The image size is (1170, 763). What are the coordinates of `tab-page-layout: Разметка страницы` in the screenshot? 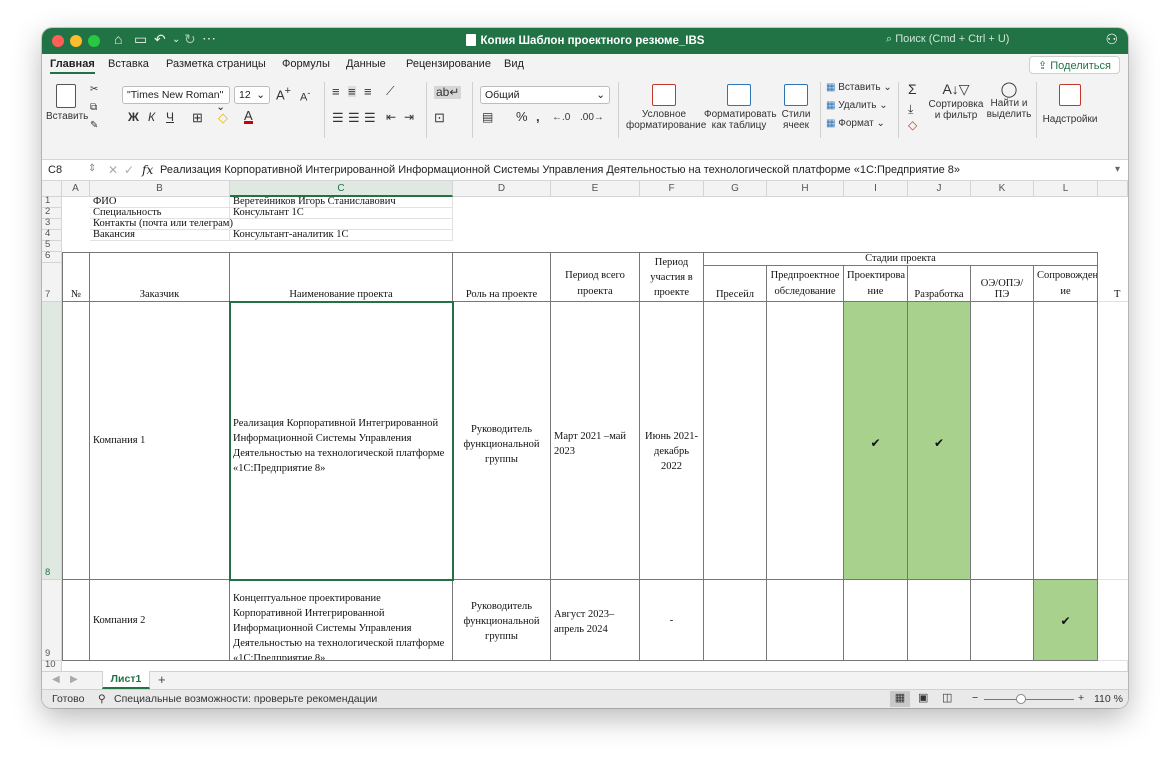 It's located at (216, 64).